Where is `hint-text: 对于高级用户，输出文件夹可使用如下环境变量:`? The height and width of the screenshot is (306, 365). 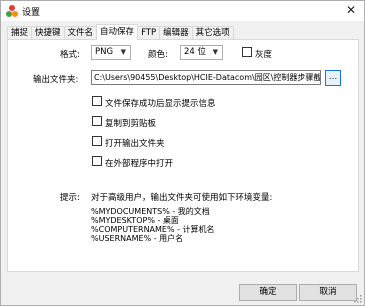
hint-text: 对于高级用户，输出文件夹可使用如下环境变量: is located at coordinates (182, 198).